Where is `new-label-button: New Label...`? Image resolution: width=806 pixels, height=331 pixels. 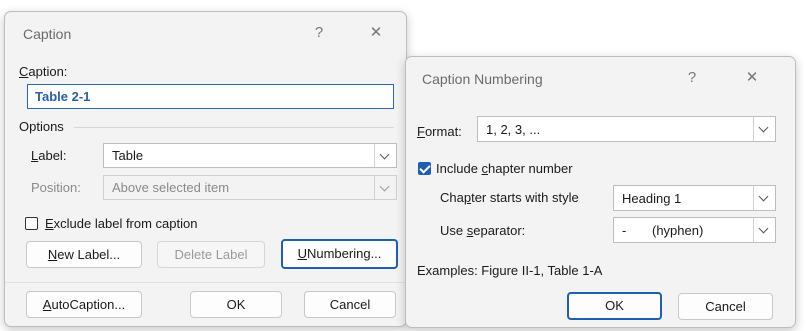
new-label-button: New Label... is located at coordinates (84, 254).